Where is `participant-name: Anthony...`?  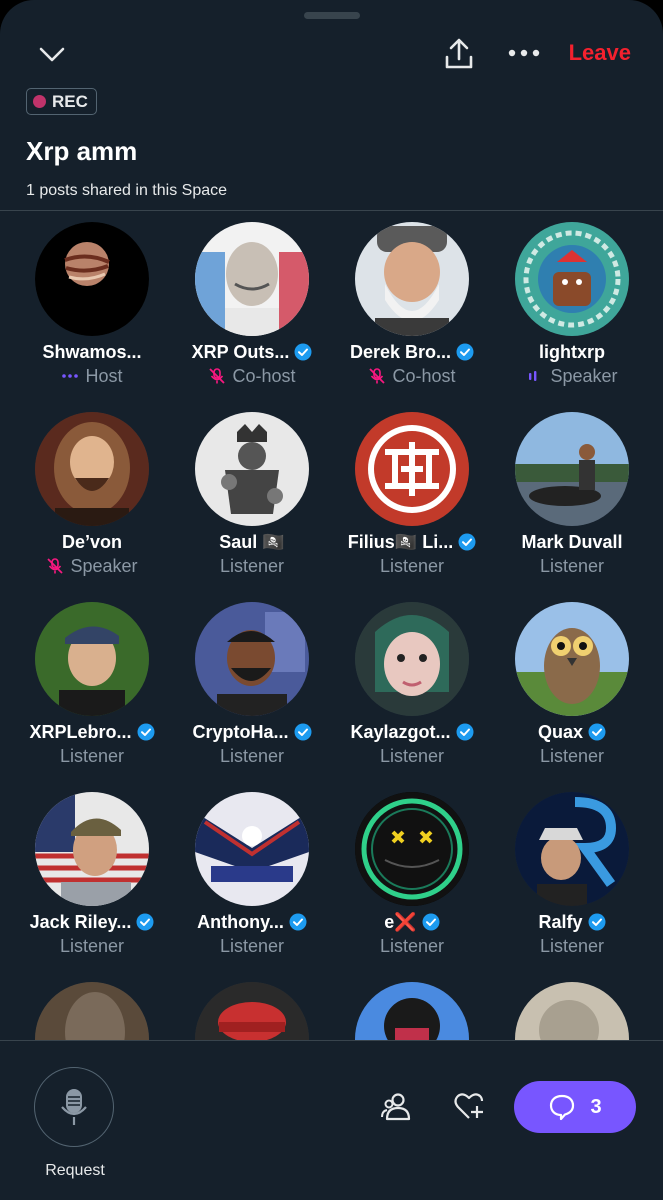 participant-name: Anthony... is located at coordinates (240, 921).